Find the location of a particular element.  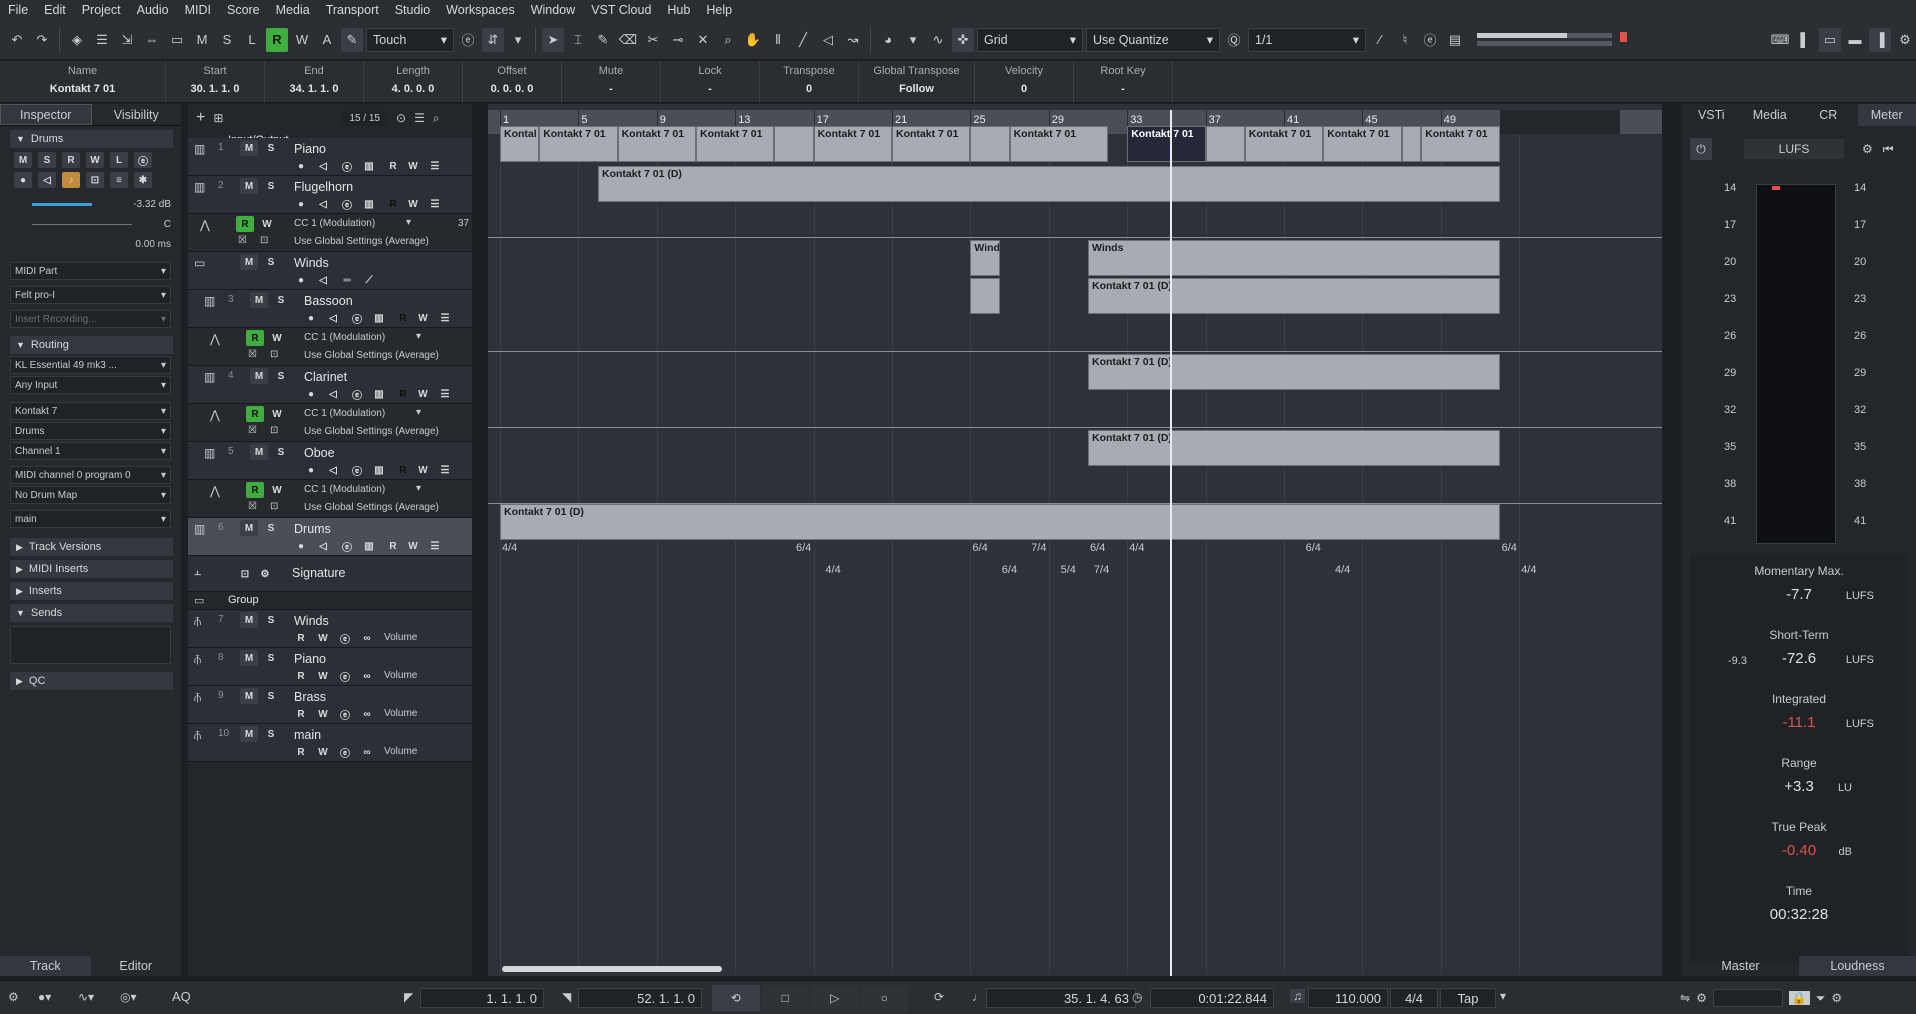

qc-section: ▶ QC is located at coordinates (91, 681).